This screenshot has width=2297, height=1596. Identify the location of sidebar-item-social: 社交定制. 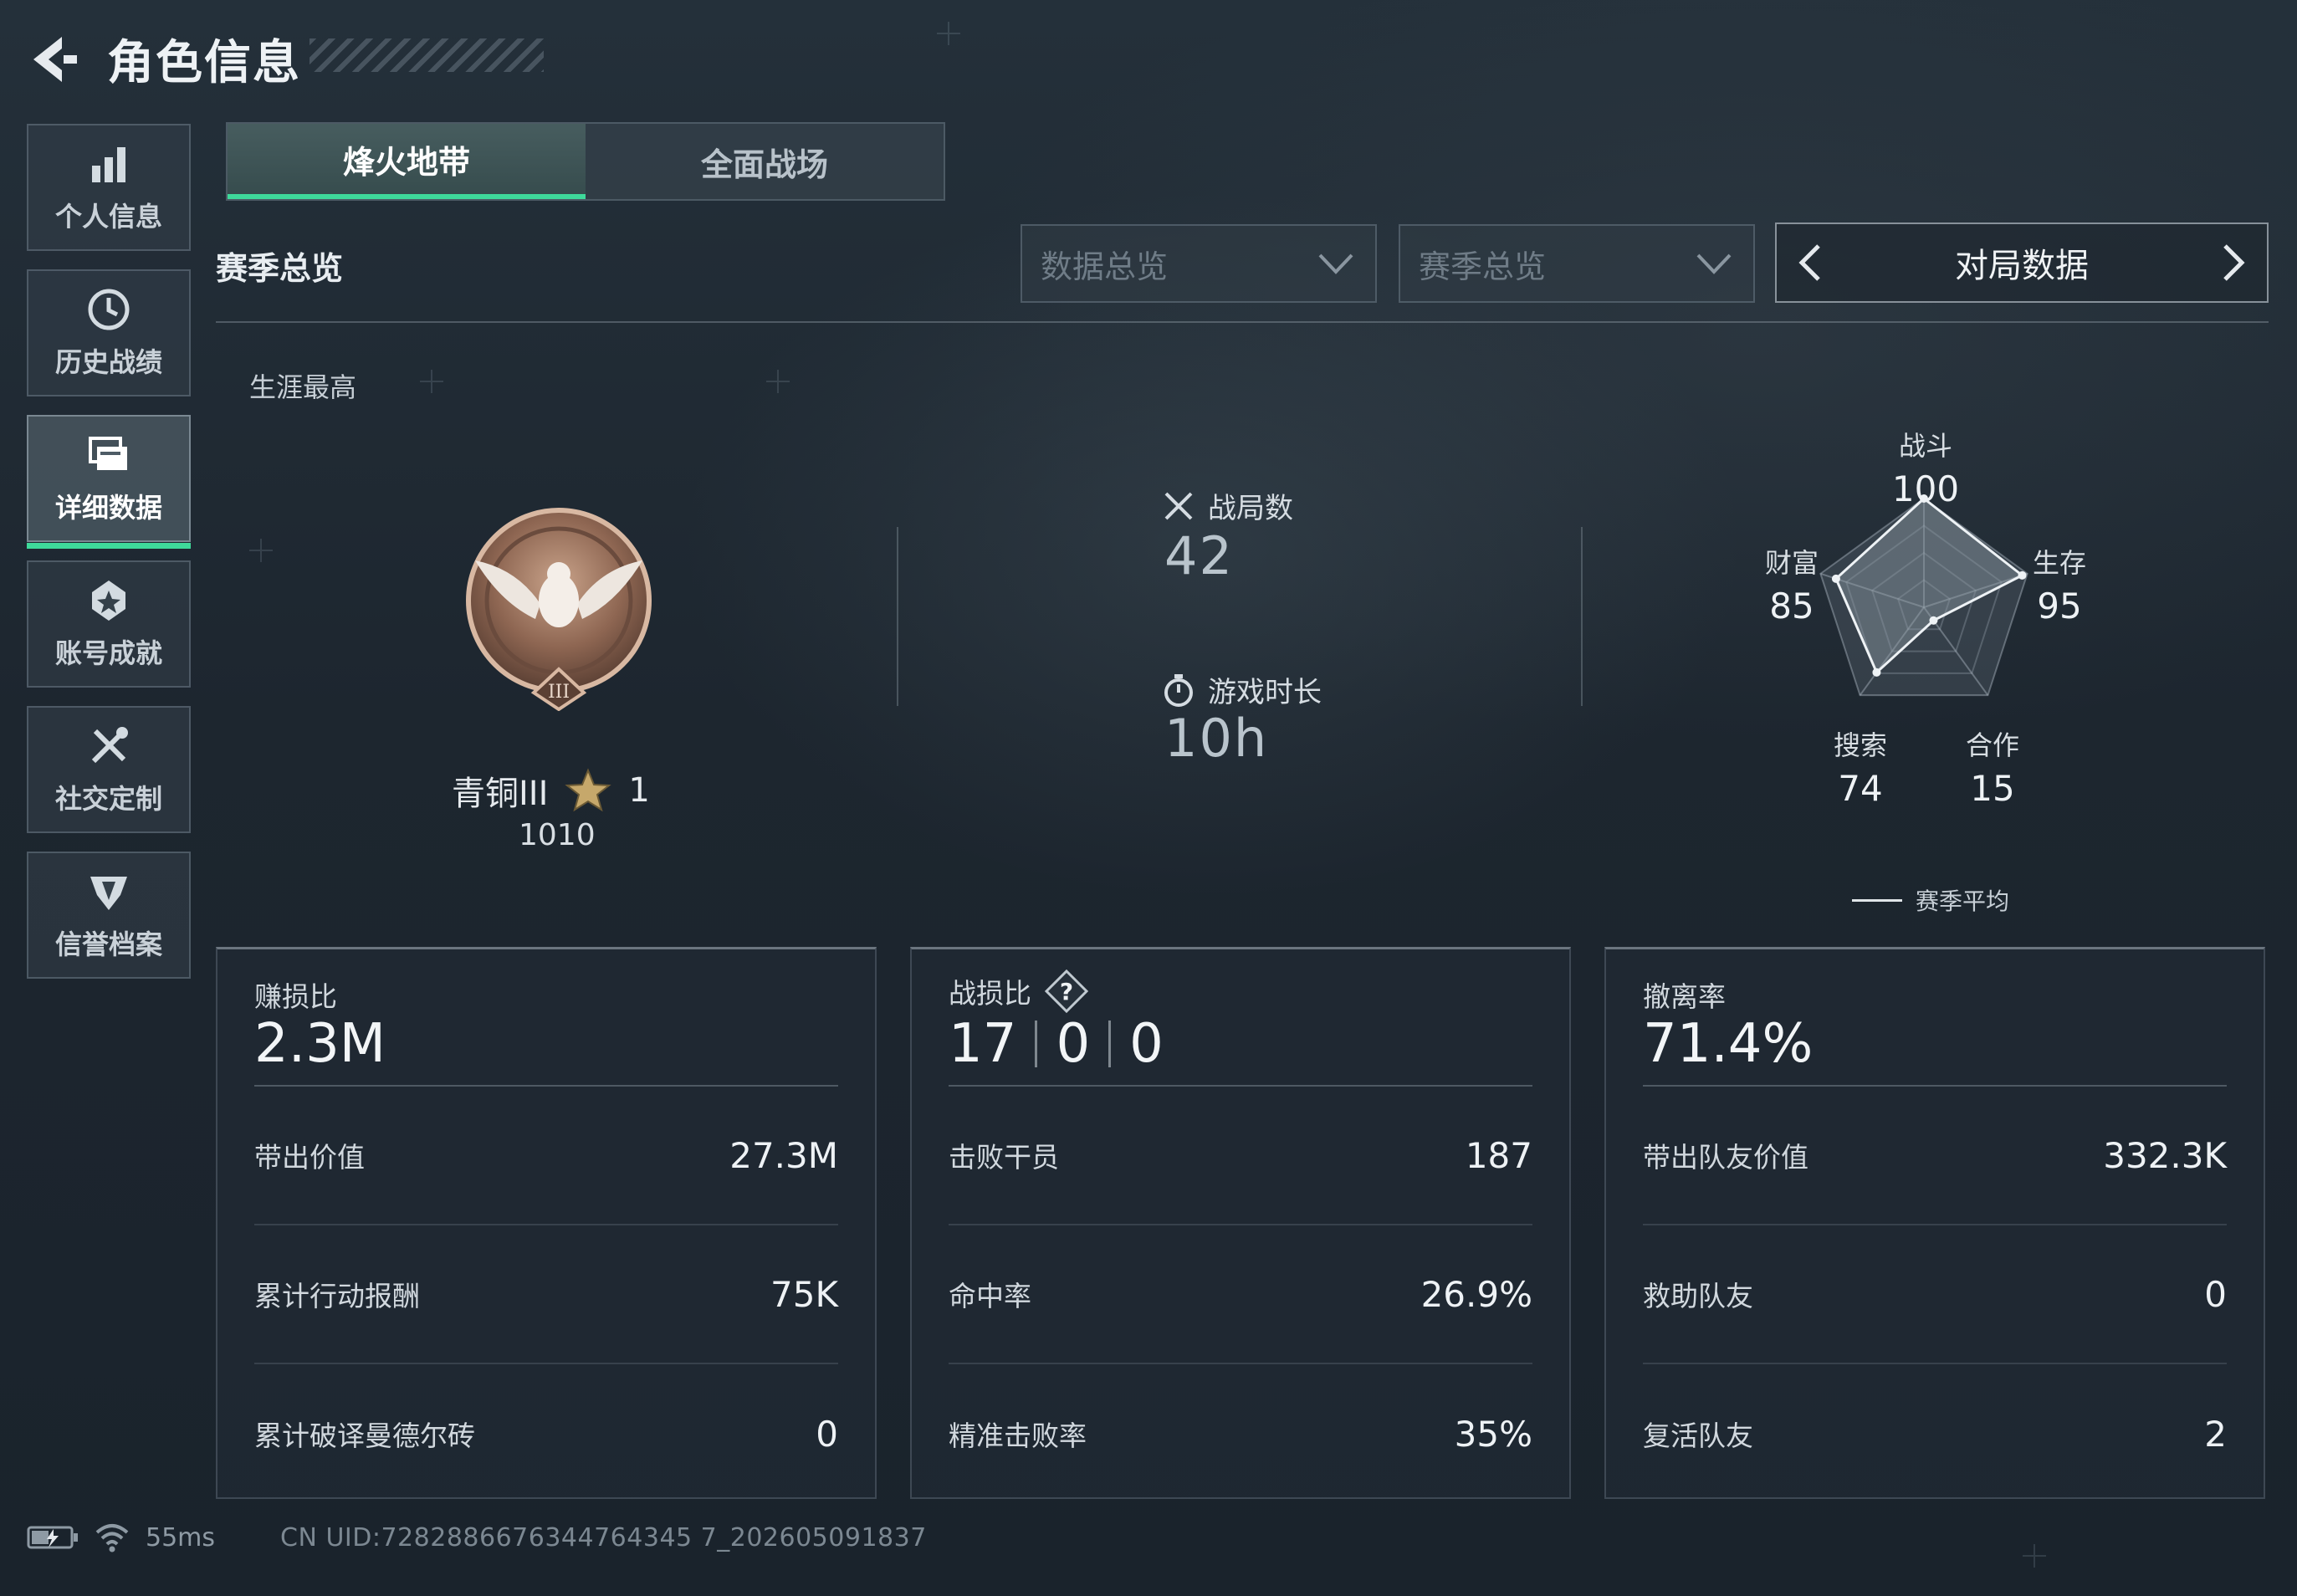
(109, 770).